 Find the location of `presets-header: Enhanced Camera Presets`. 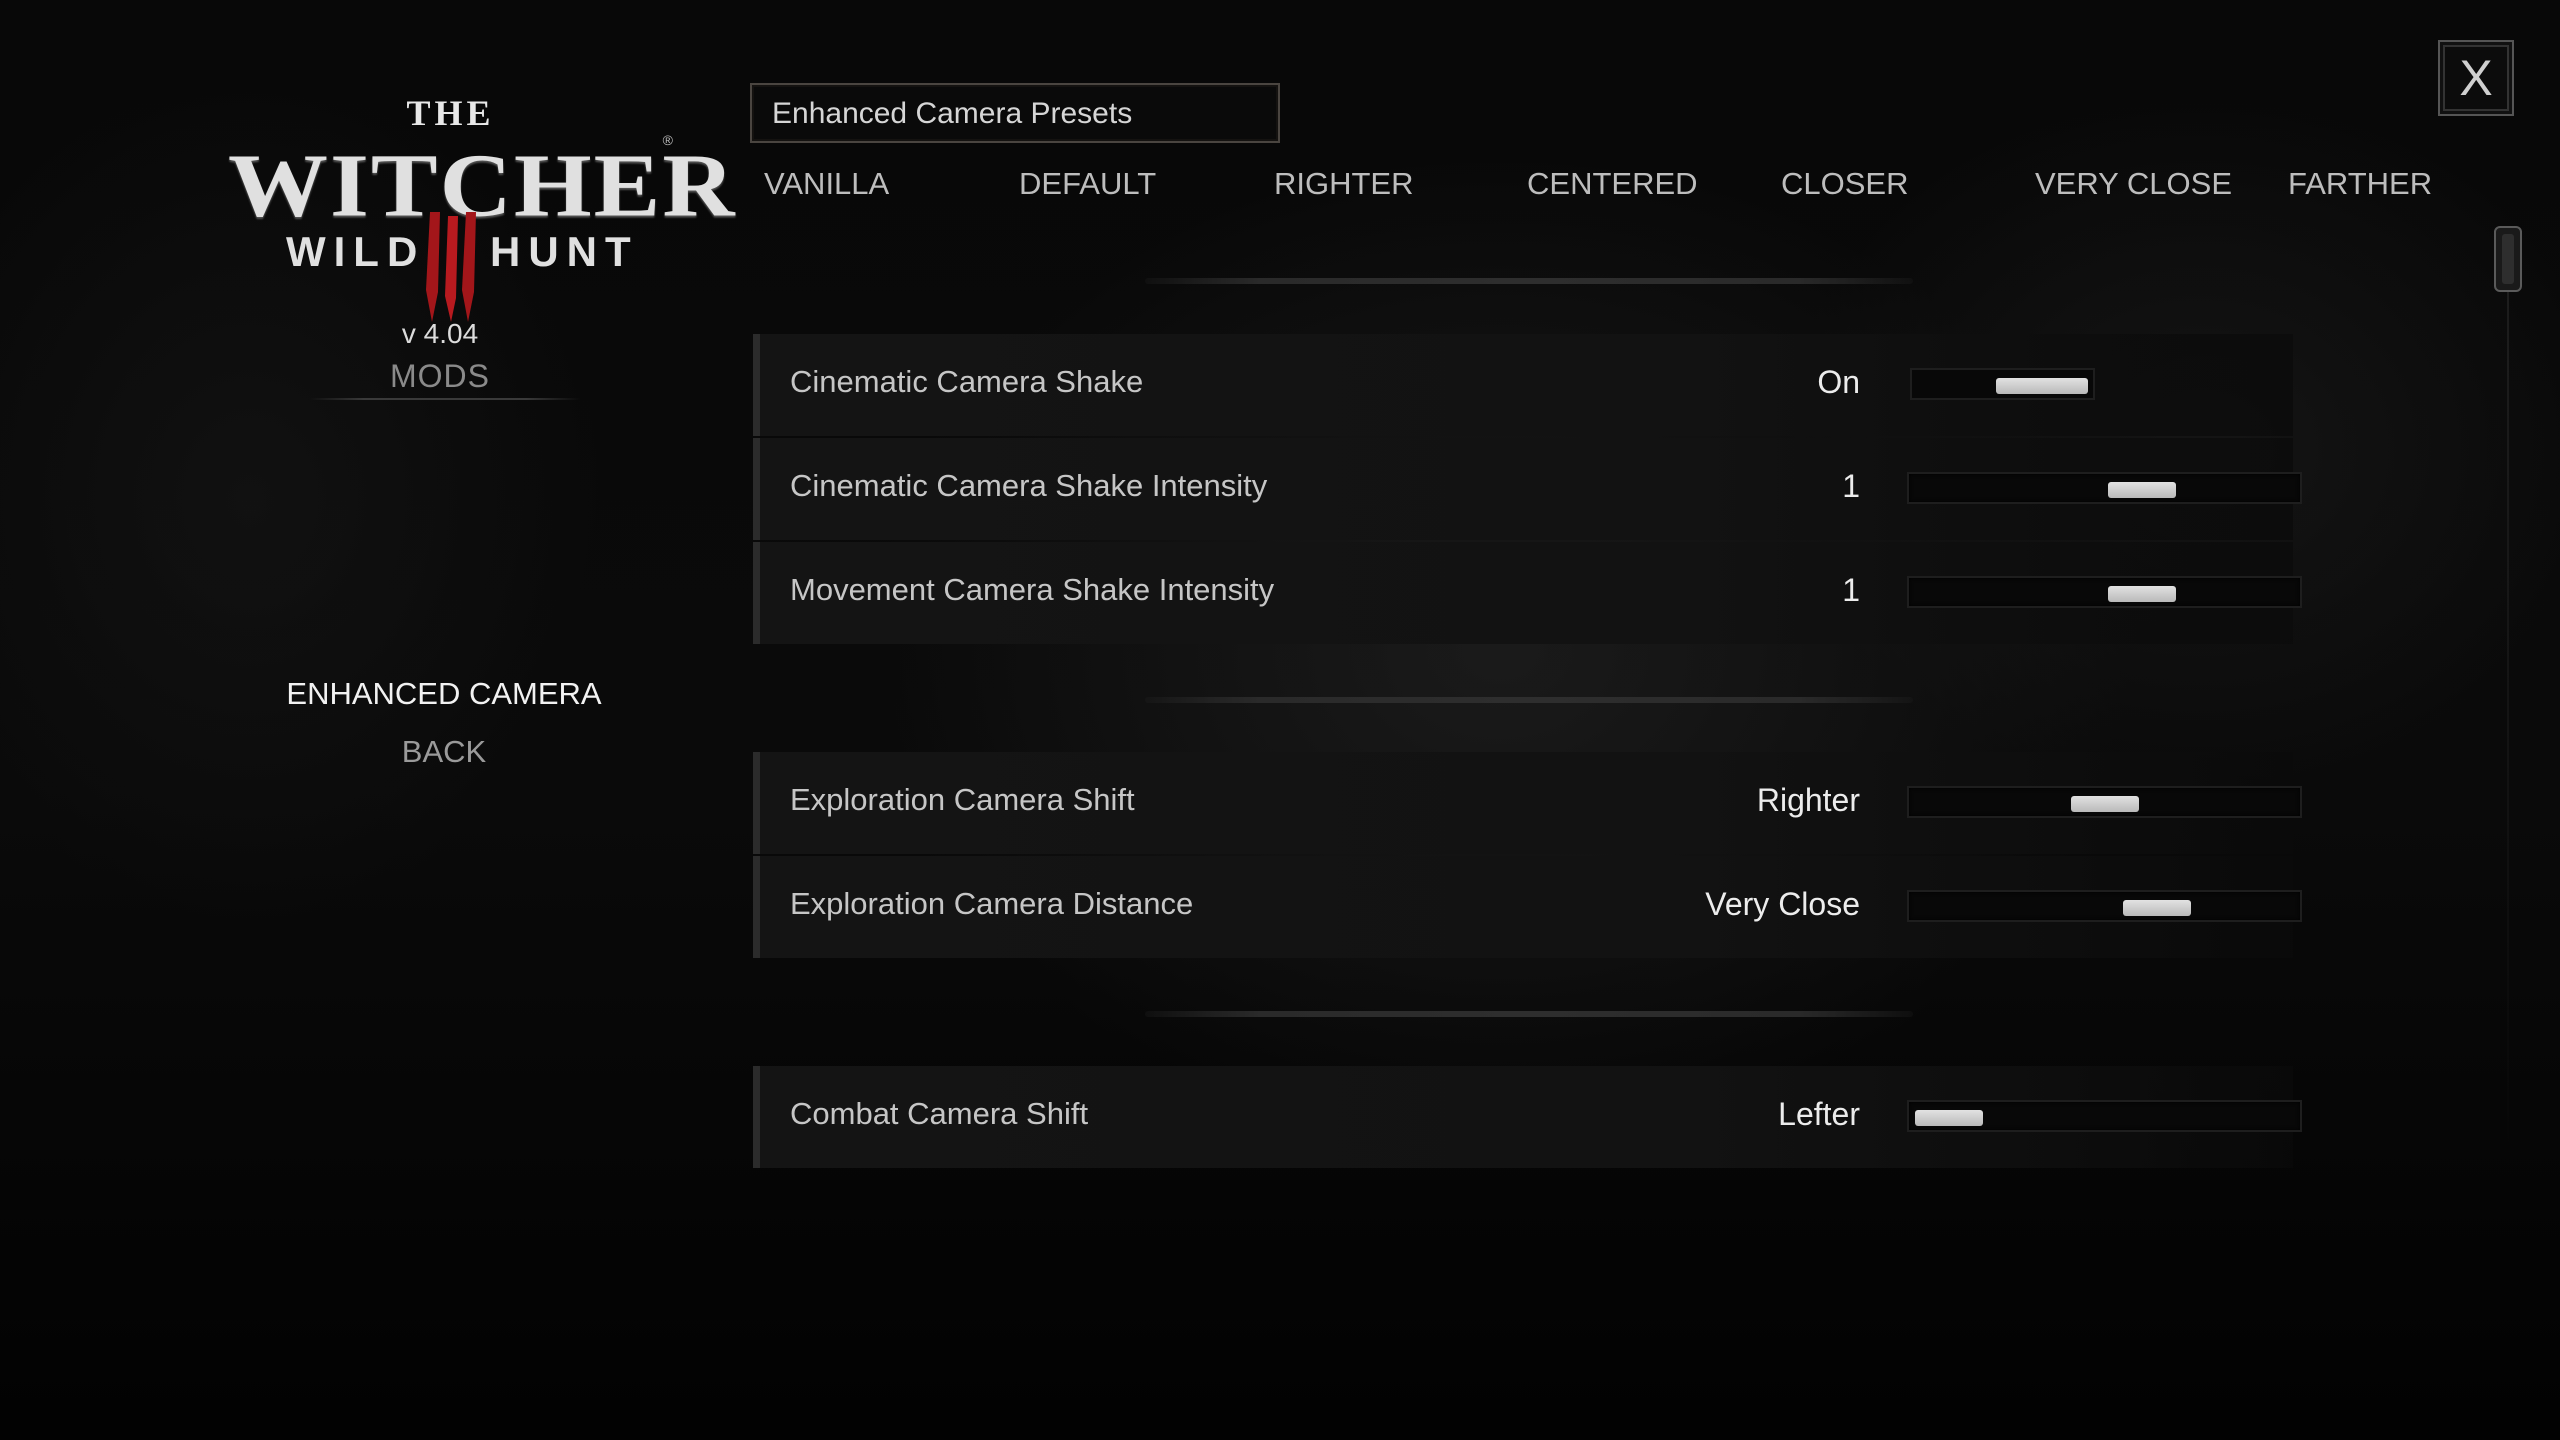

presets-header: Enhanced Camera Presets is located at coordinates (1015, 113).